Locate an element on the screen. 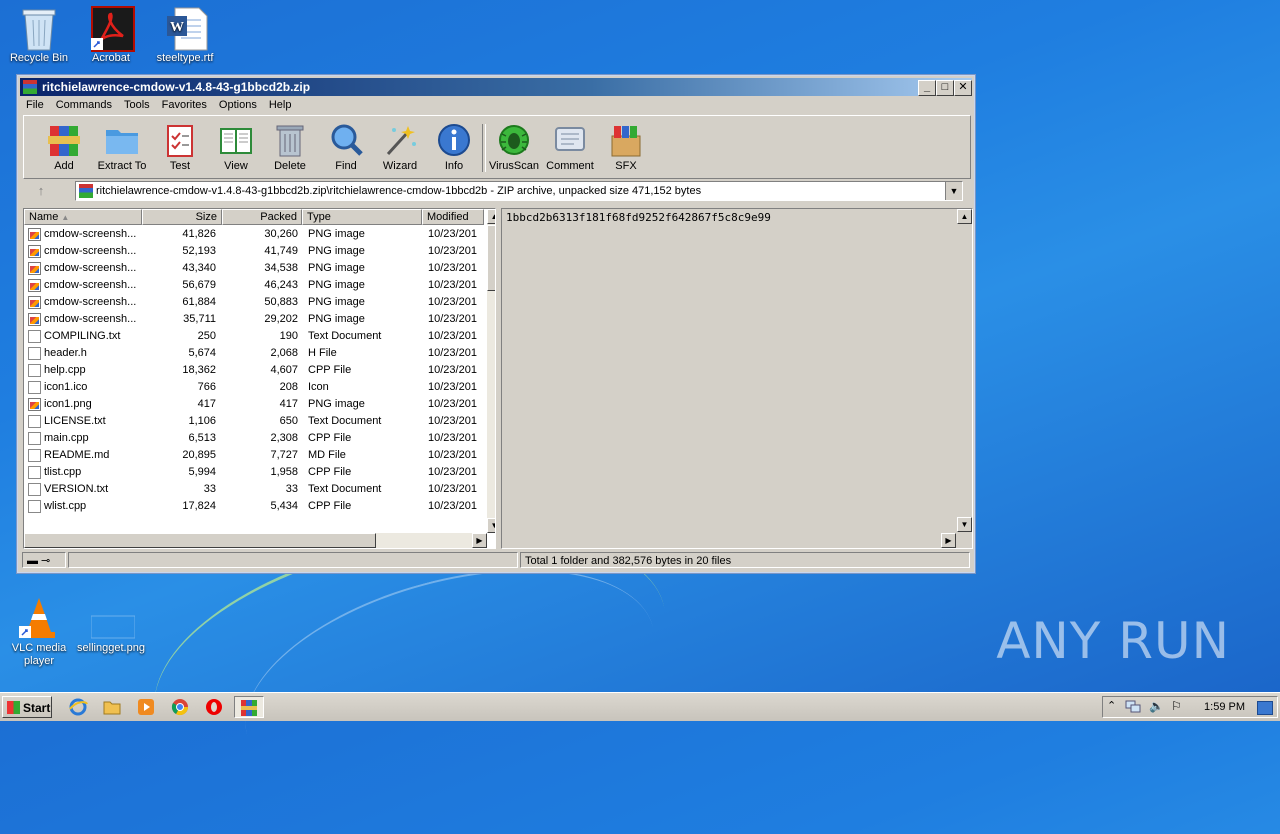  table-row: header.h 5,674 2,068 H File 10/23/201 is located at coordinates (254, 353).